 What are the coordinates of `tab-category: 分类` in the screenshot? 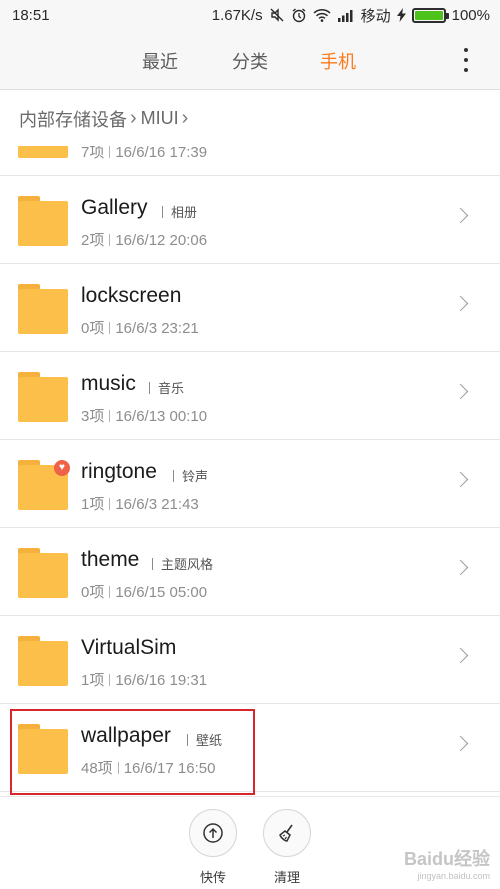 It's located at (250, 61).